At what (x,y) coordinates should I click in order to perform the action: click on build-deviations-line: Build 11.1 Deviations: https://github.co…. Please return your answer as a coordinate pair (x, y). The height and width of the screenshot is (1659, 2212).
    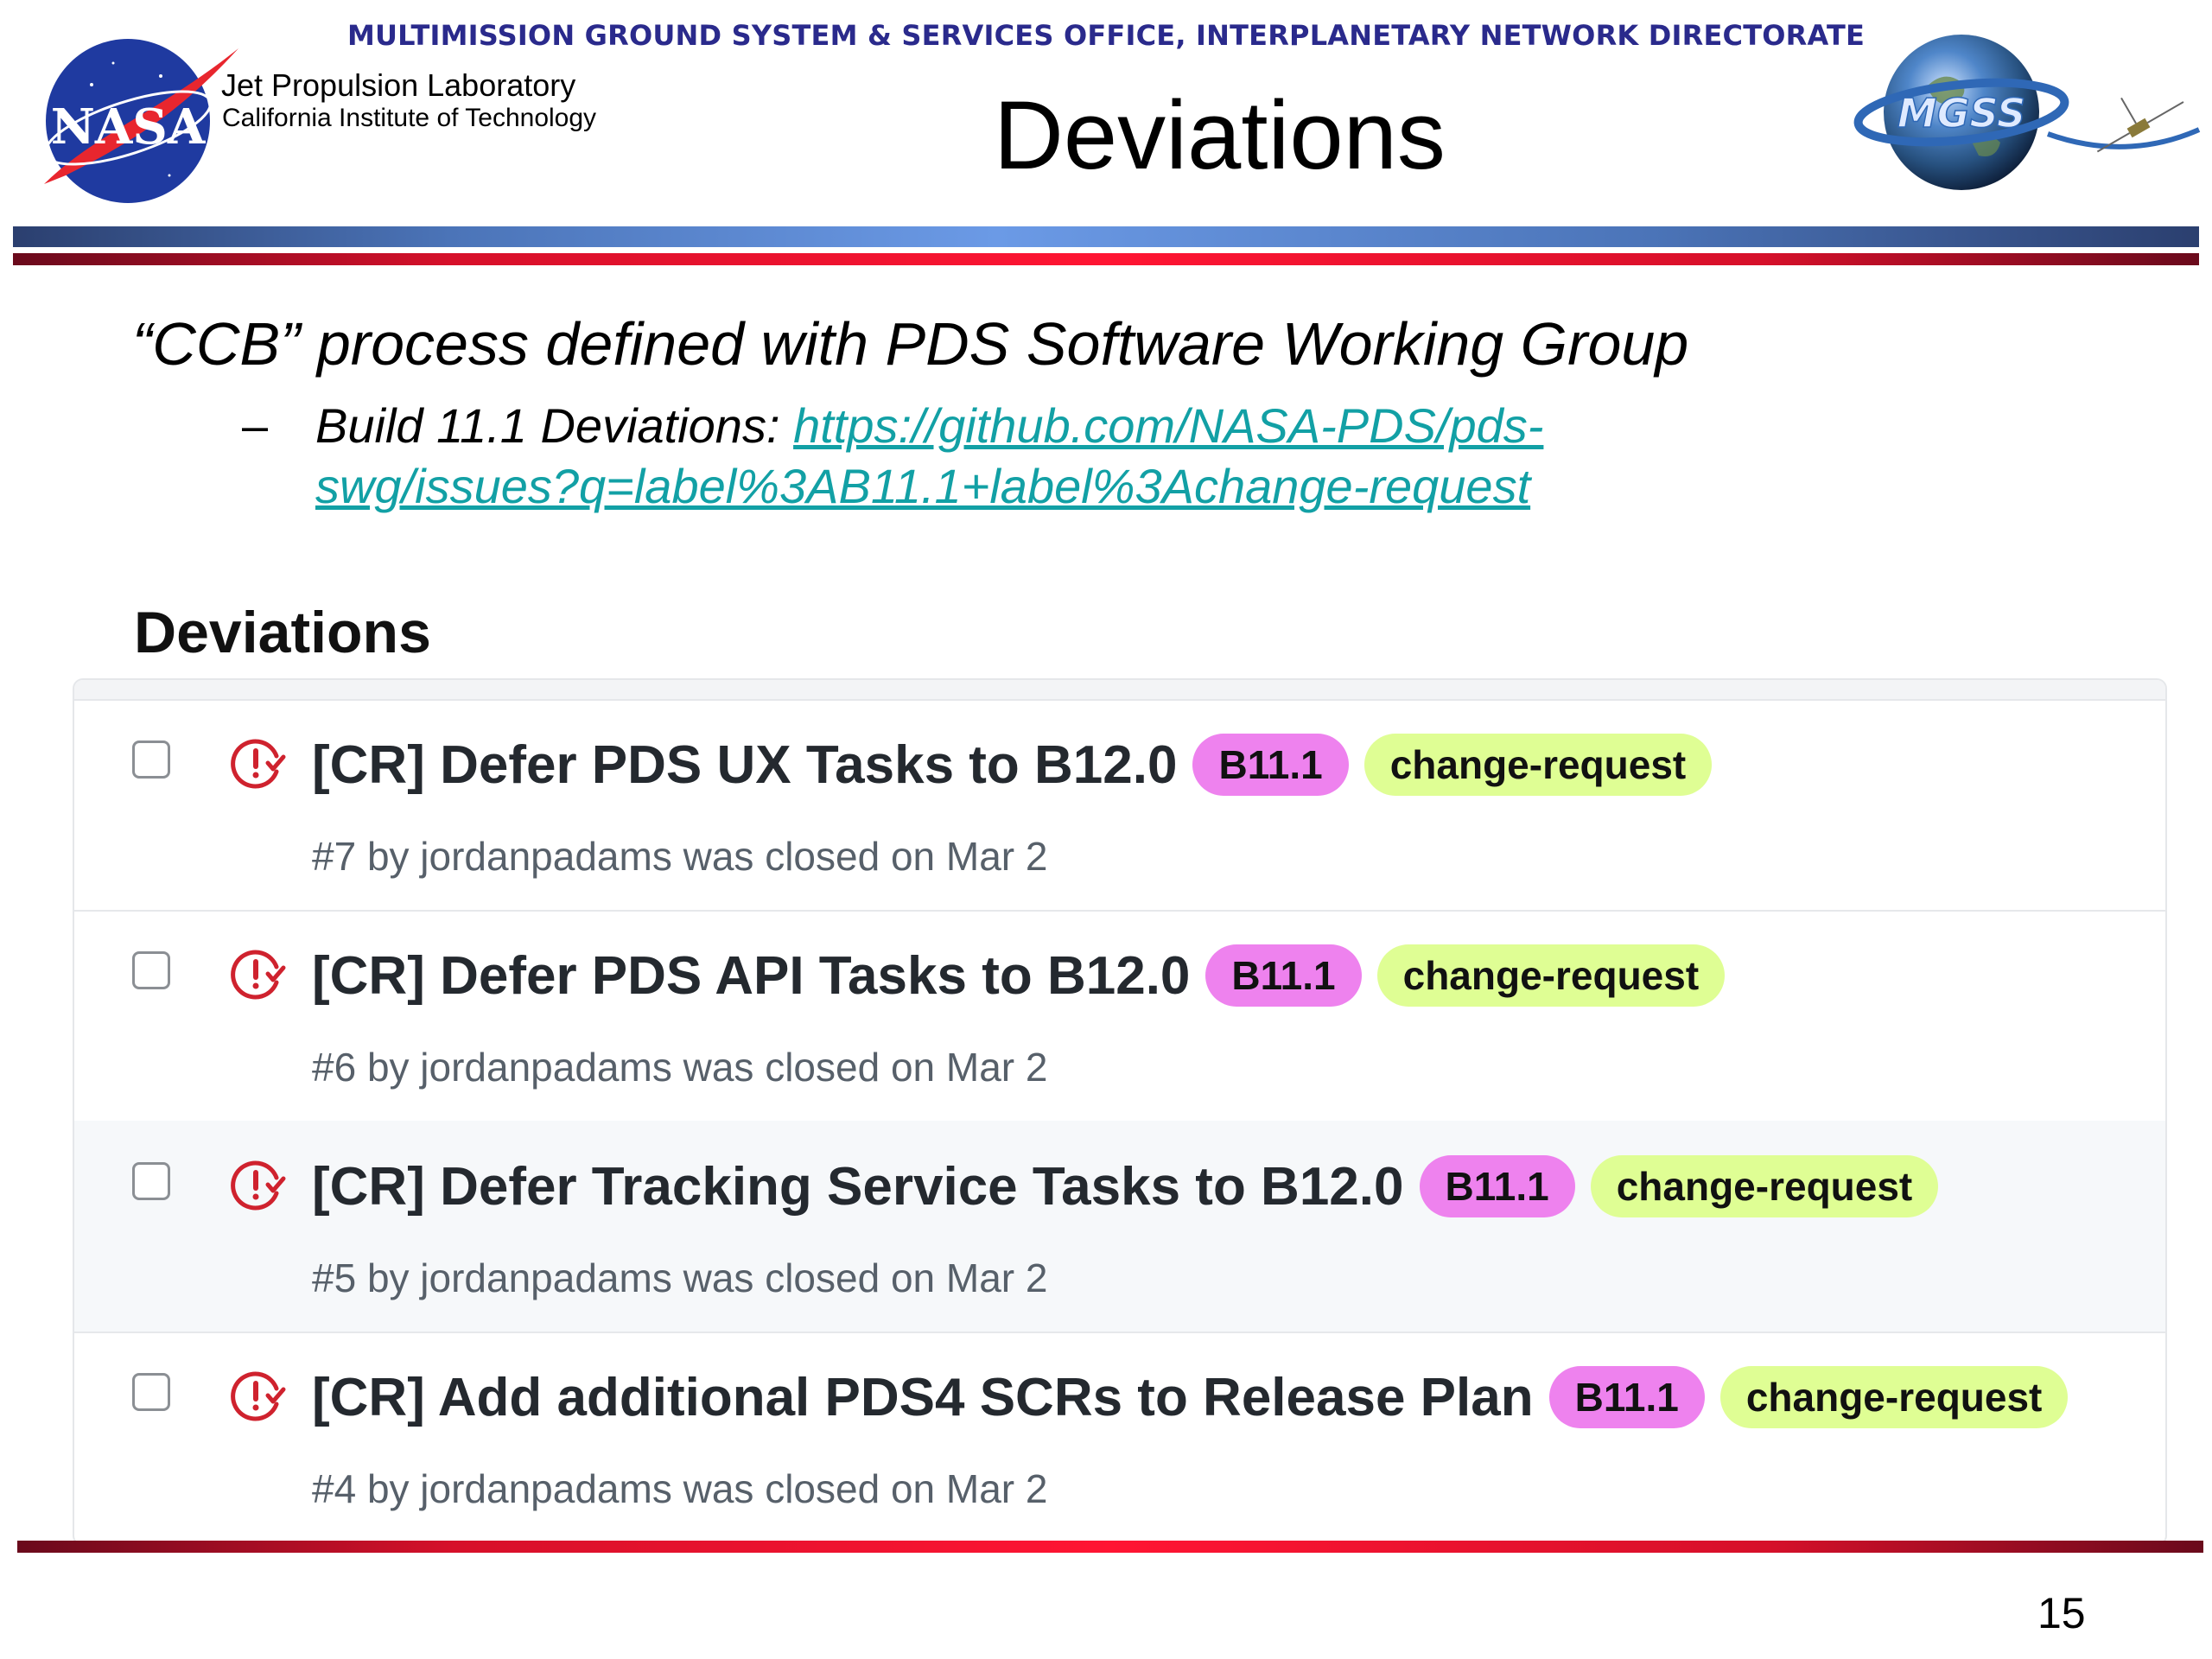
    Looking at the image, I should click on (972, 456).